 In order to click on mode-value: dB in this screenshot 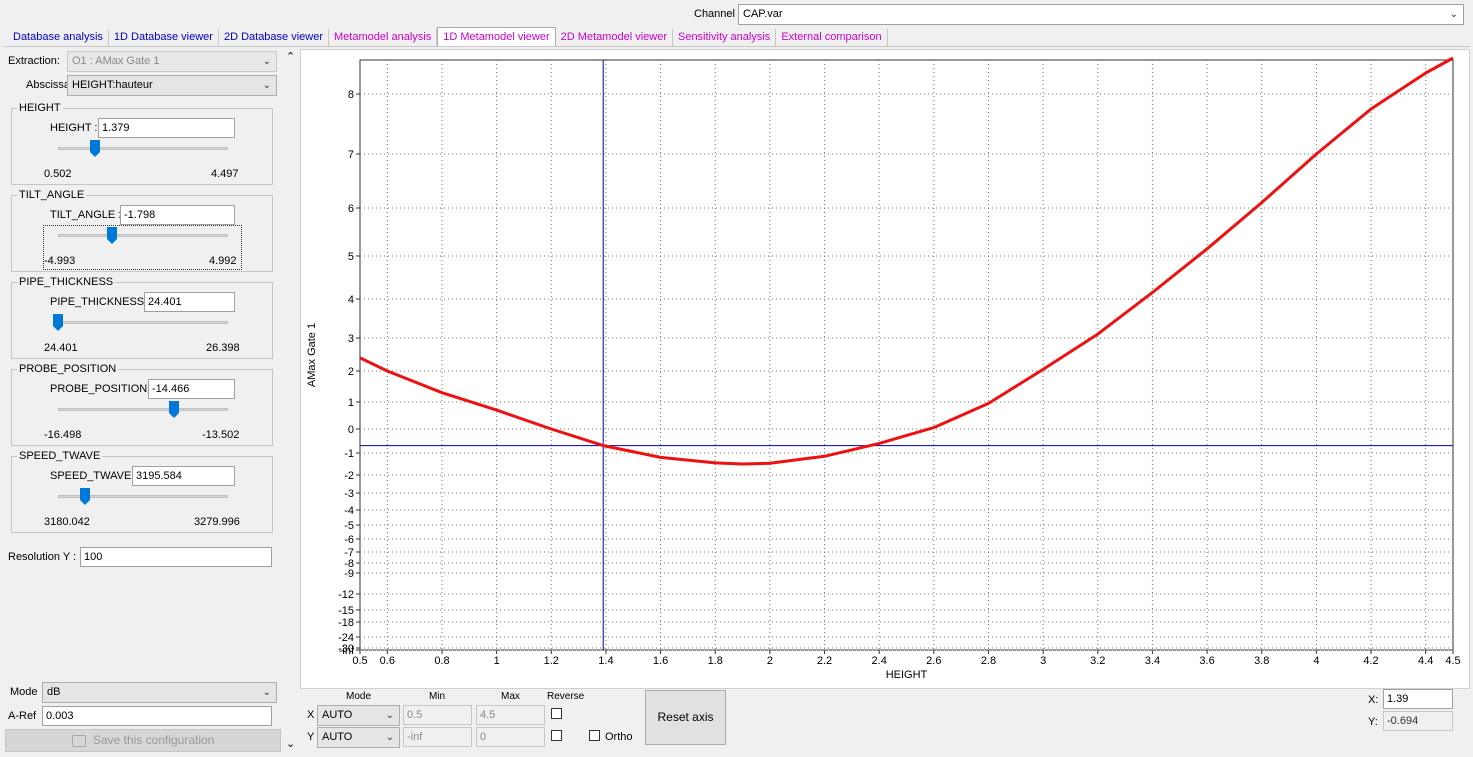, I will do `click(54, 692)`.